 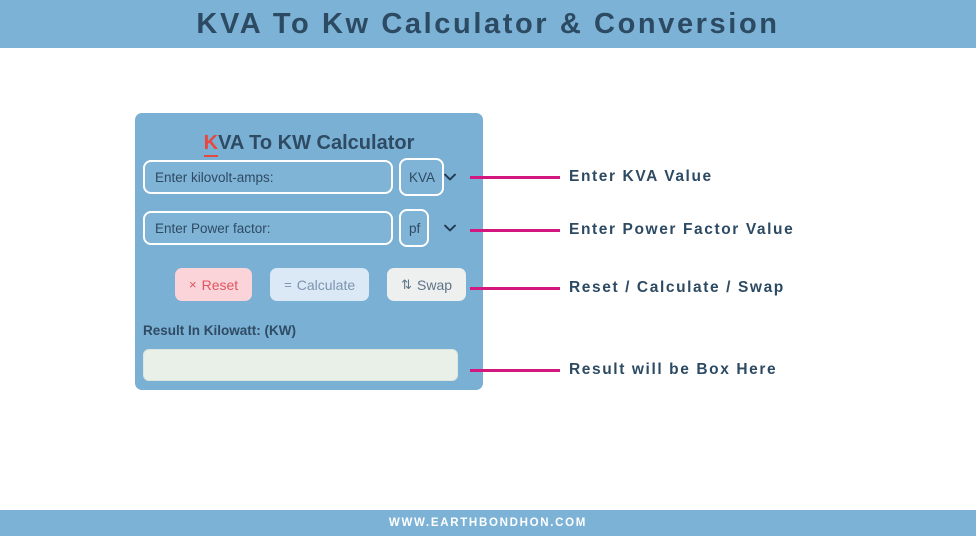 What do you see at coordinates (220, 284) in the screenshot?
I see `reset-button-label: Reset` at bounding box center [220, 284].